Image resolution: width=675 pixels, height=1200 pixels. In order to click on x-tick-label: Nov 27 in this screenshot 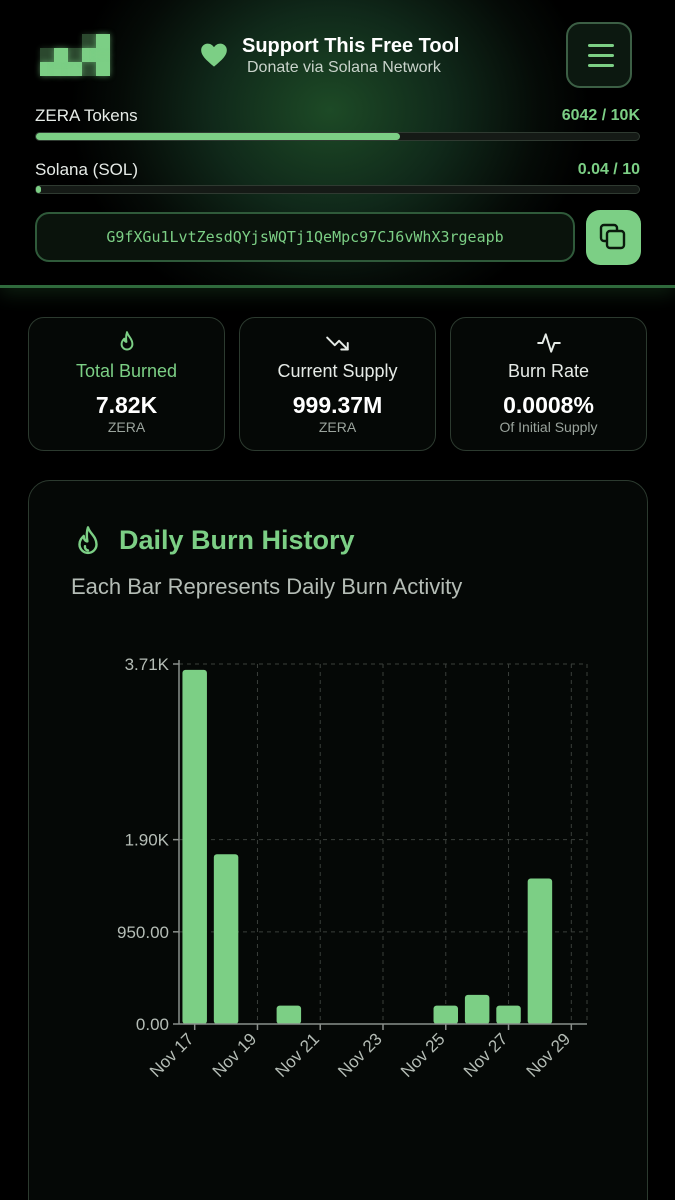, I will do `click(486, 1055)`.